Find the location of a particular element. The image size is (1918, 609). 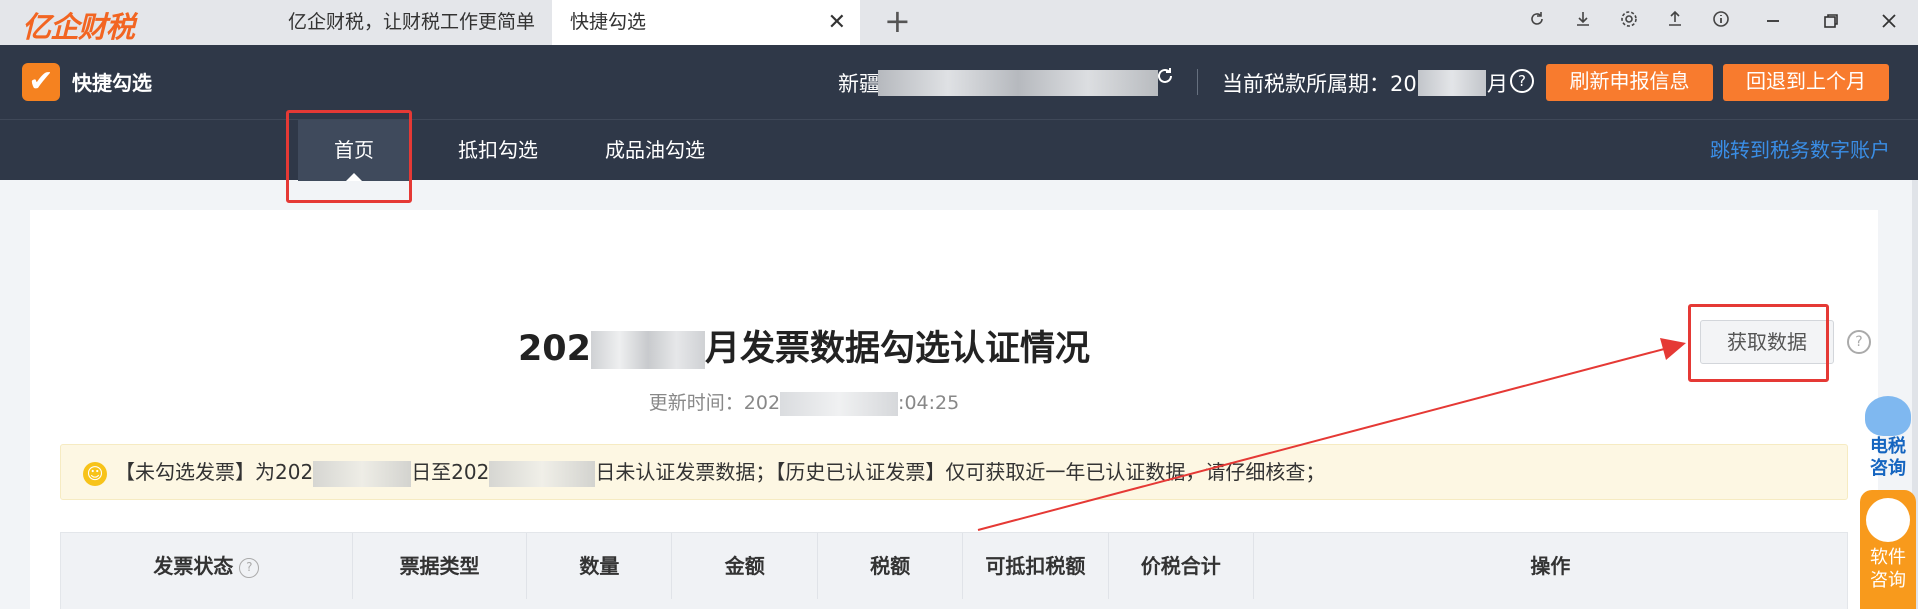

info-icon is located at coordinates (1721, 22).